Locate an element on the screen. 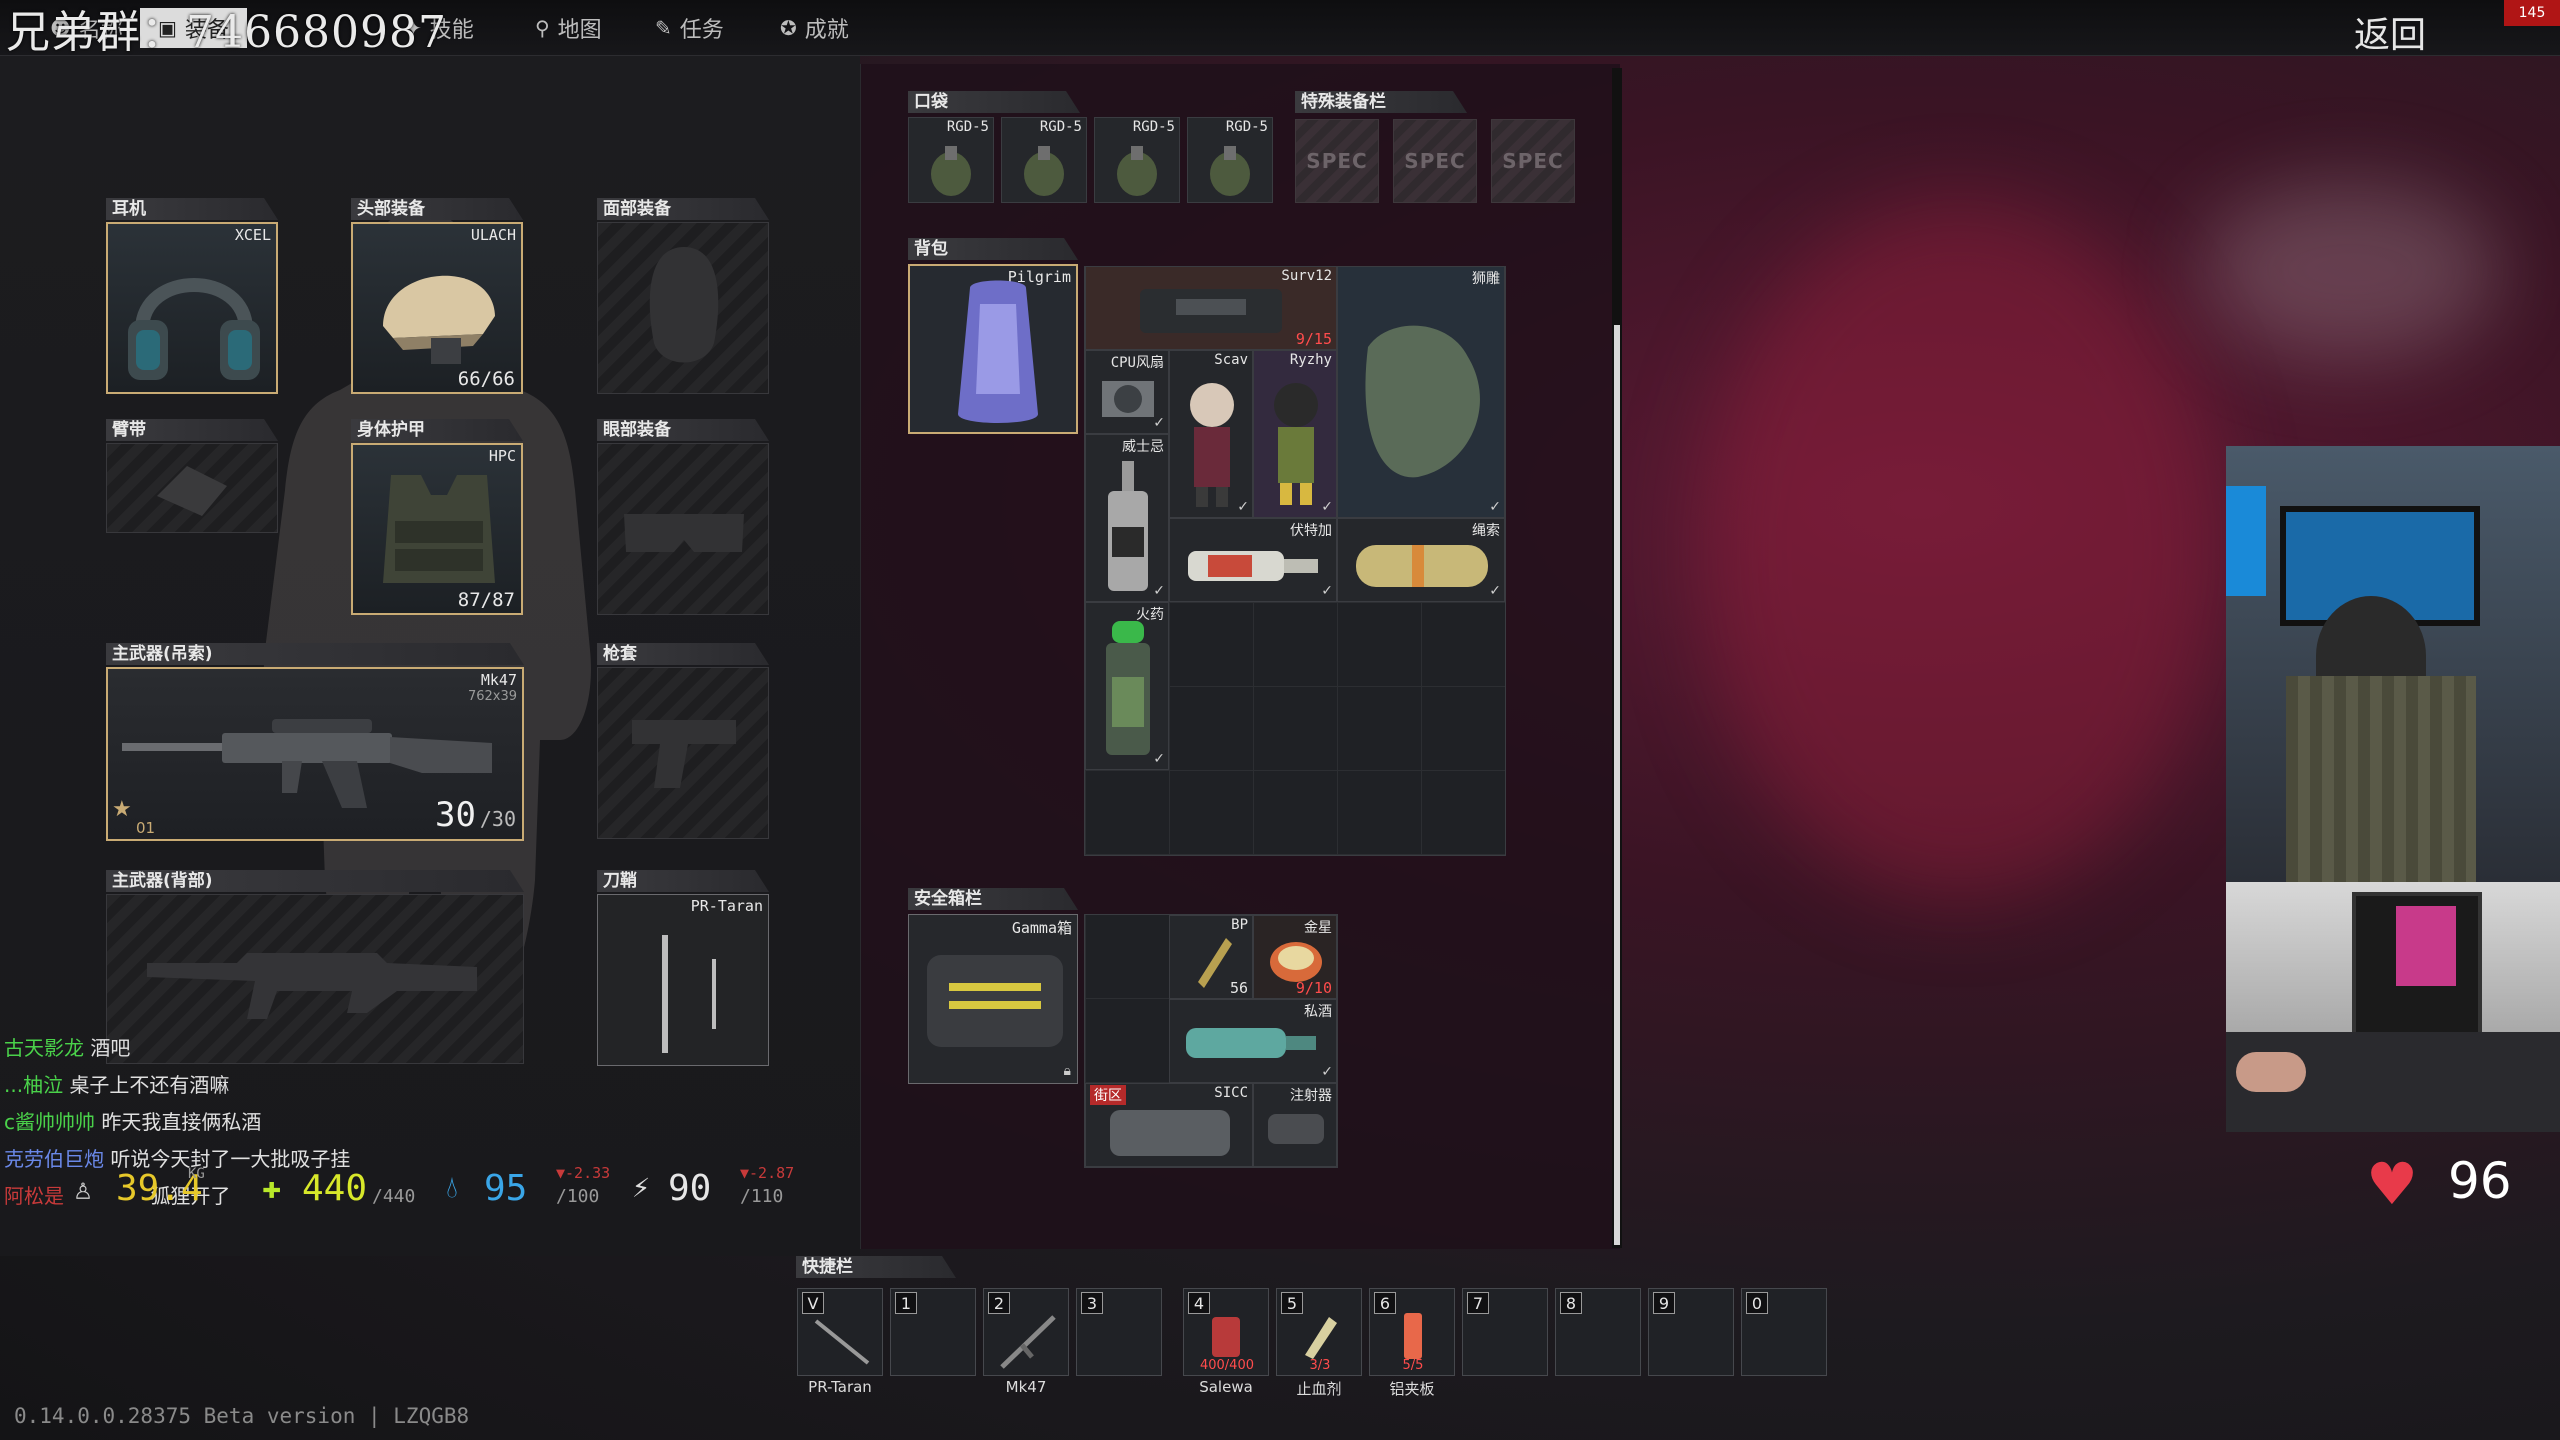 The width and height of the screenshot is (2560, 1440). chat-user: 古天影龙 is located at coordinates (44, 1048).